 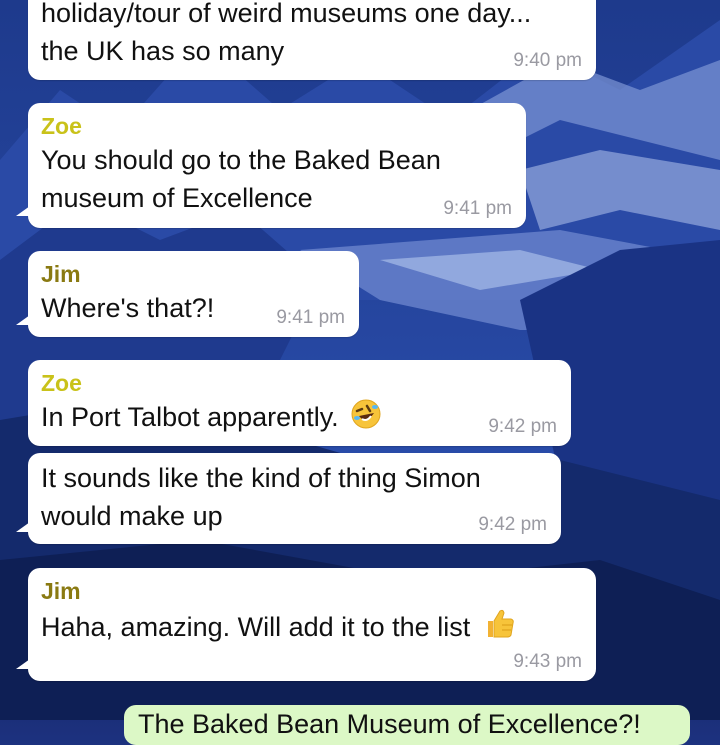 I want to click on message-timestamp: 9:40 pm, so click(x=547, y=60).